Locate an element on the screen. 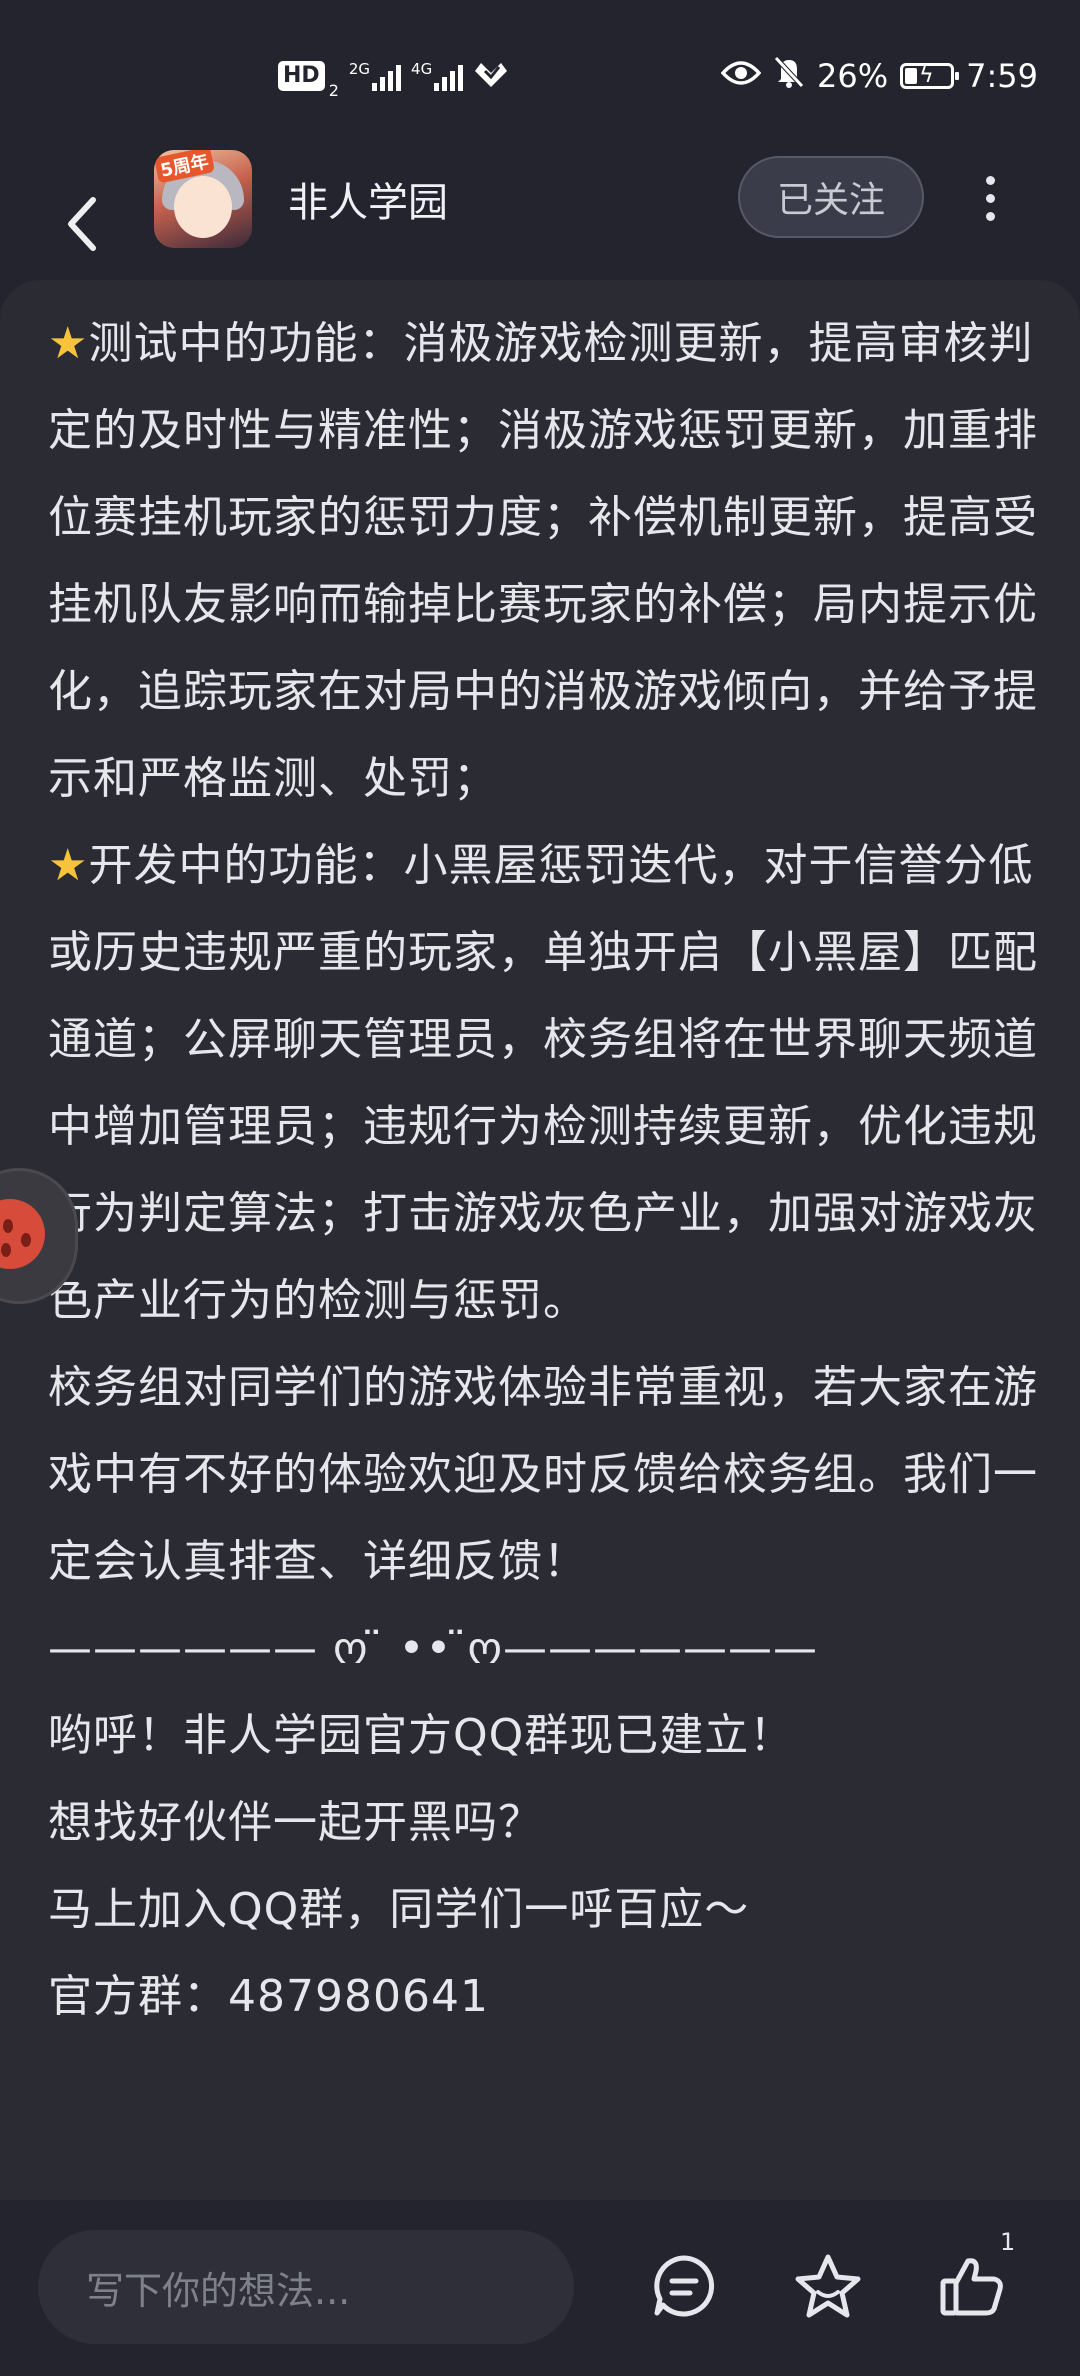 Image resolution: width=1080 pixels, height=2376 pixels. comment-icon is located at coordinates (684, 2286).